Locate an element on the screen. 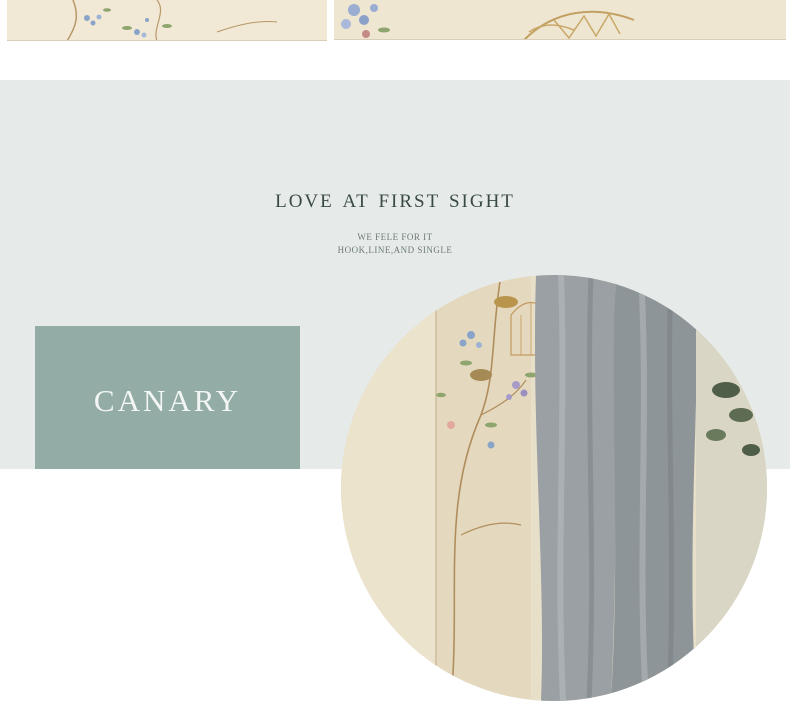  subline-2: HOOK,LINE,AND SINGLE is located at coordinates (395, 250).